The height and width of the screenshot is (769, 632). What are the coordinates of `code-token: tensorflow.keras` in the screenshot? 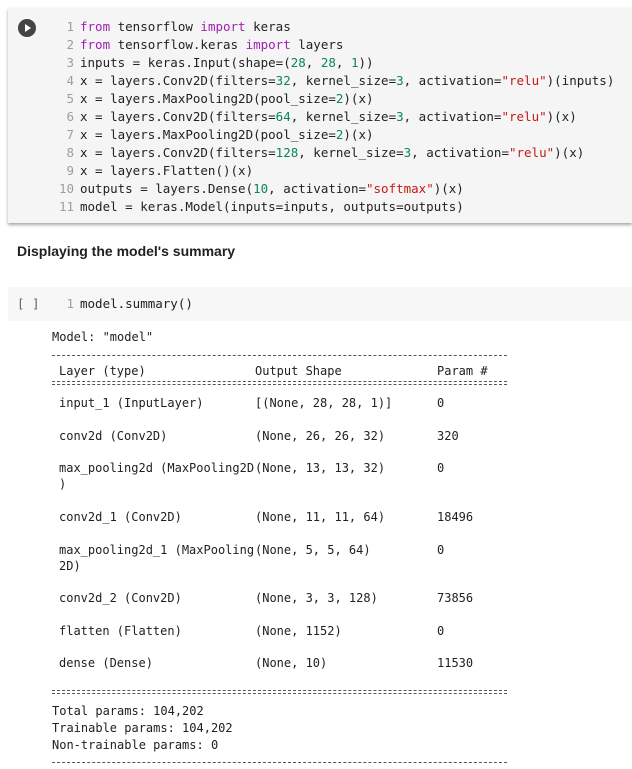 It's located at (178, 44).